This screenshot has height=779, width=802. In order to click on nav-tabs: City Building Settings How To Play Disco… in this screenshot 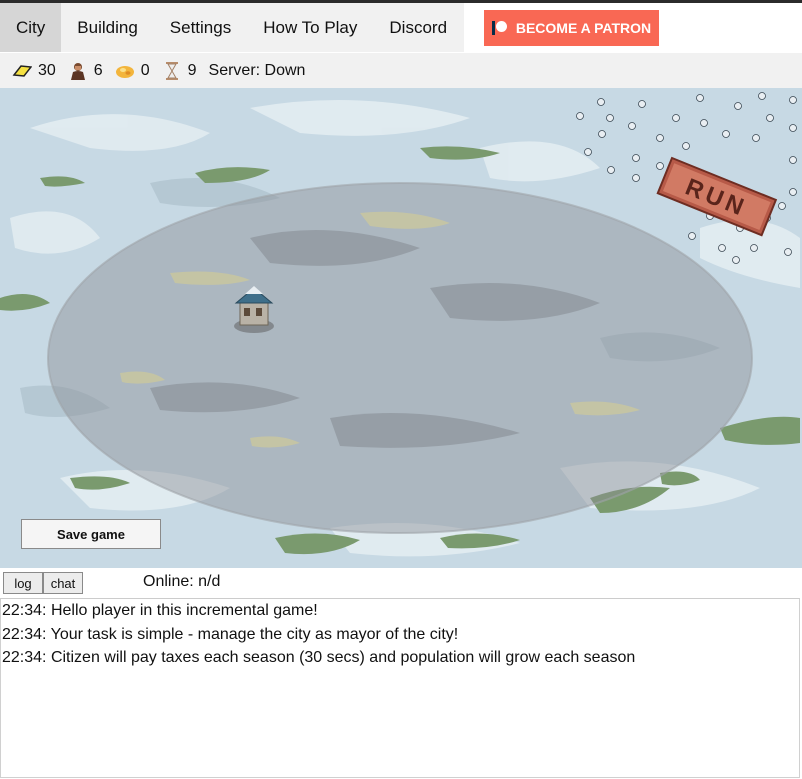, I will do `click(232, 27)`.